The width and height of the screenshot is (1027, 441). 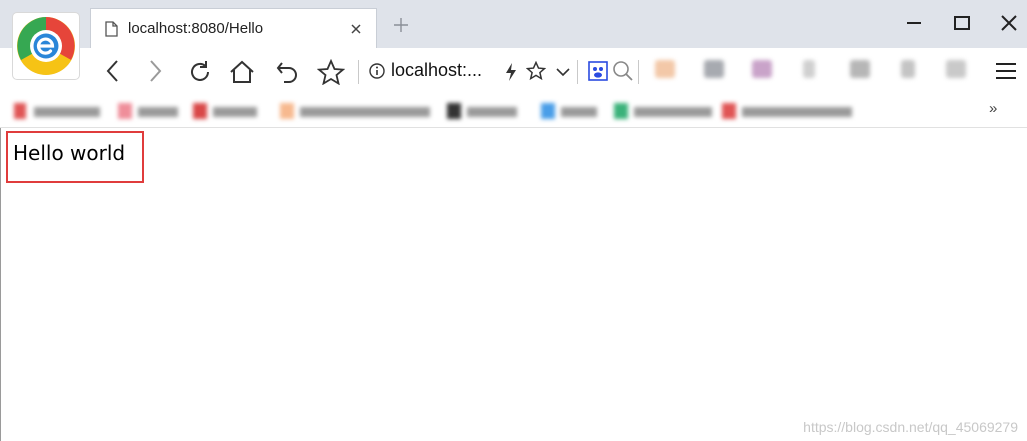 What do you see at coordinates (46, 46) in the screenshot?
I see `browser-logo` at bounding box center [46, 46].